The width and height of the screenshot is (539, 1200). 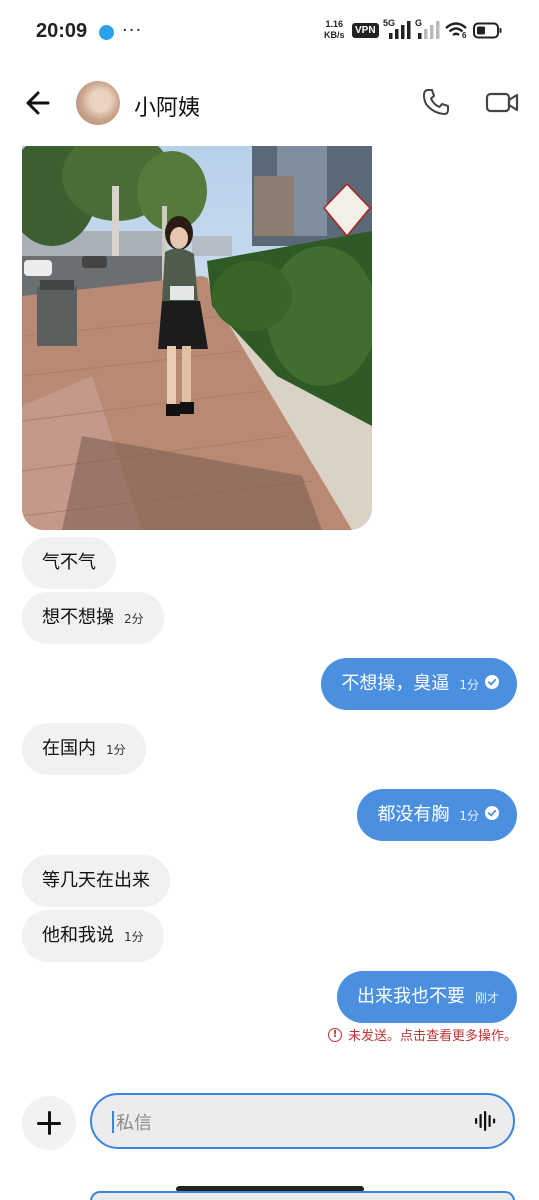 What do you see at coordinates (436, 102) in the screenshot?
I see `phone-icon` at bounding box center [436, 102].